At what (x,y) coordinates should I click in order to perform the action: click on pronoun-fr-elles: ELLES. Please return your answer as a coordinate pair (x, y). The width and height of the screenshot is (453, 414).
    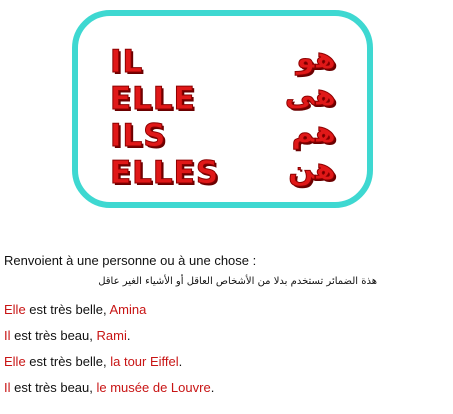
    Looking at the image, I should click on (164, 173).